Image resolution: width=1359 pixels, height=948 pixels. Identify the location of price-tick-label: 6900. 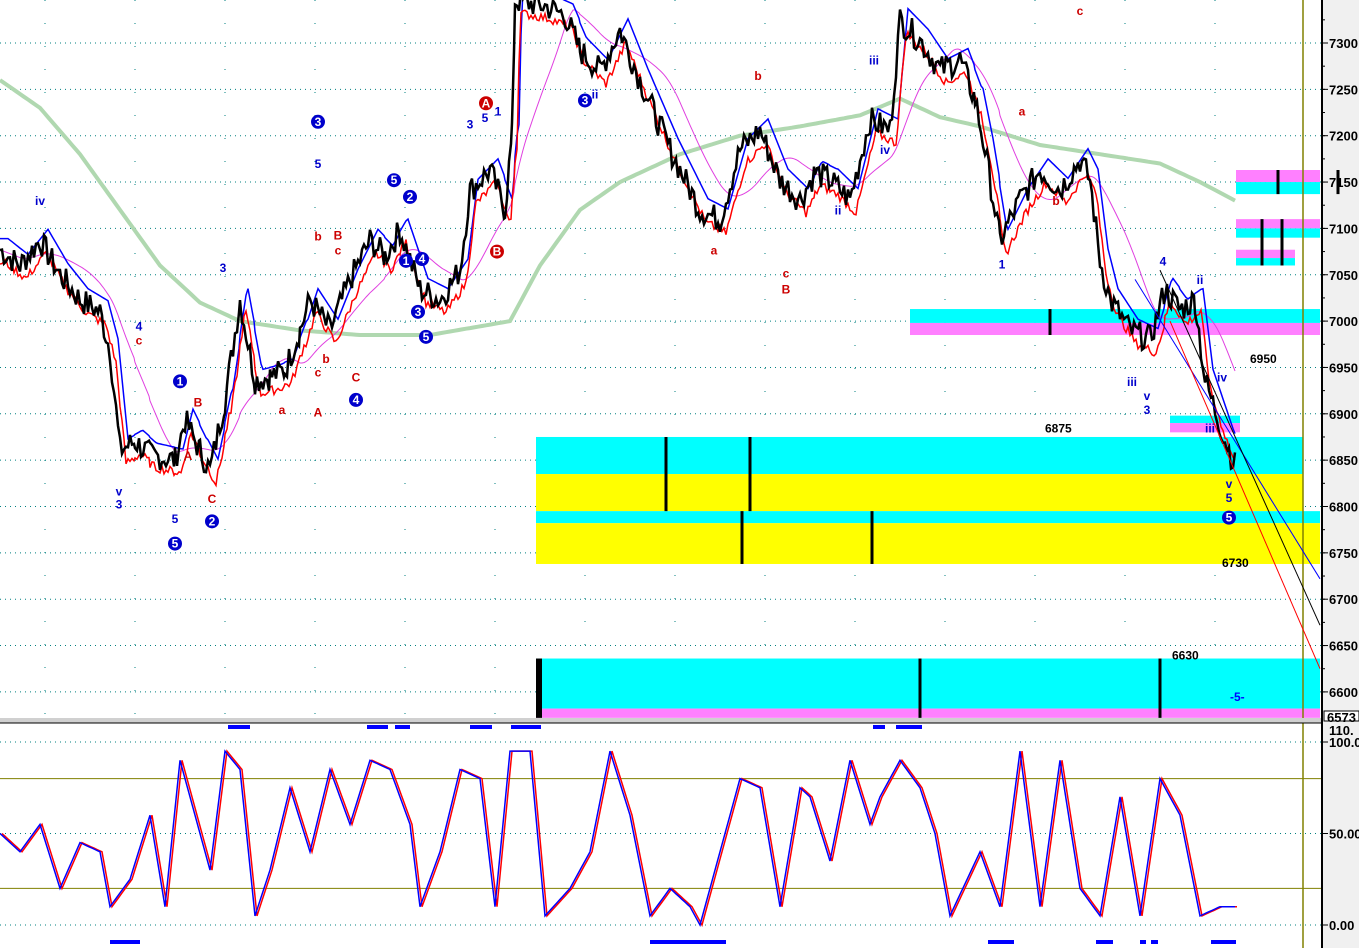
(1343, 414).